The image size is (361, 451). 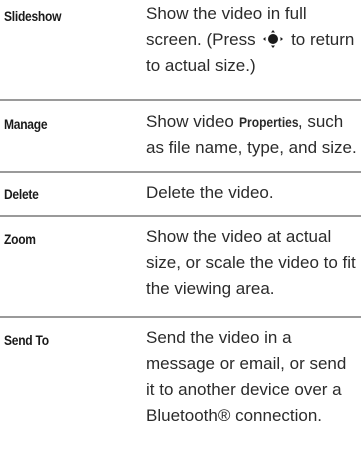 I want to click on option-term: Zoom, so click(x=20, y=239).